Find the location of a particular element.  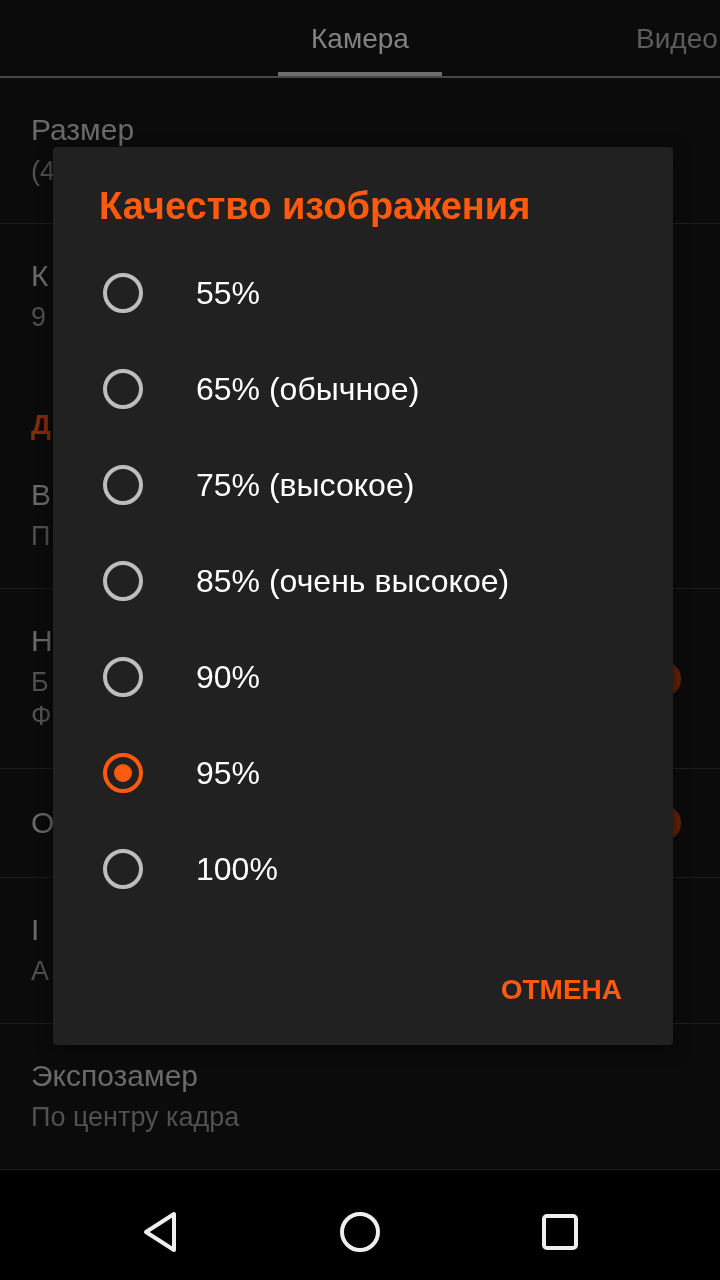

quality-option: 90% is located at coordinates (345, 677).